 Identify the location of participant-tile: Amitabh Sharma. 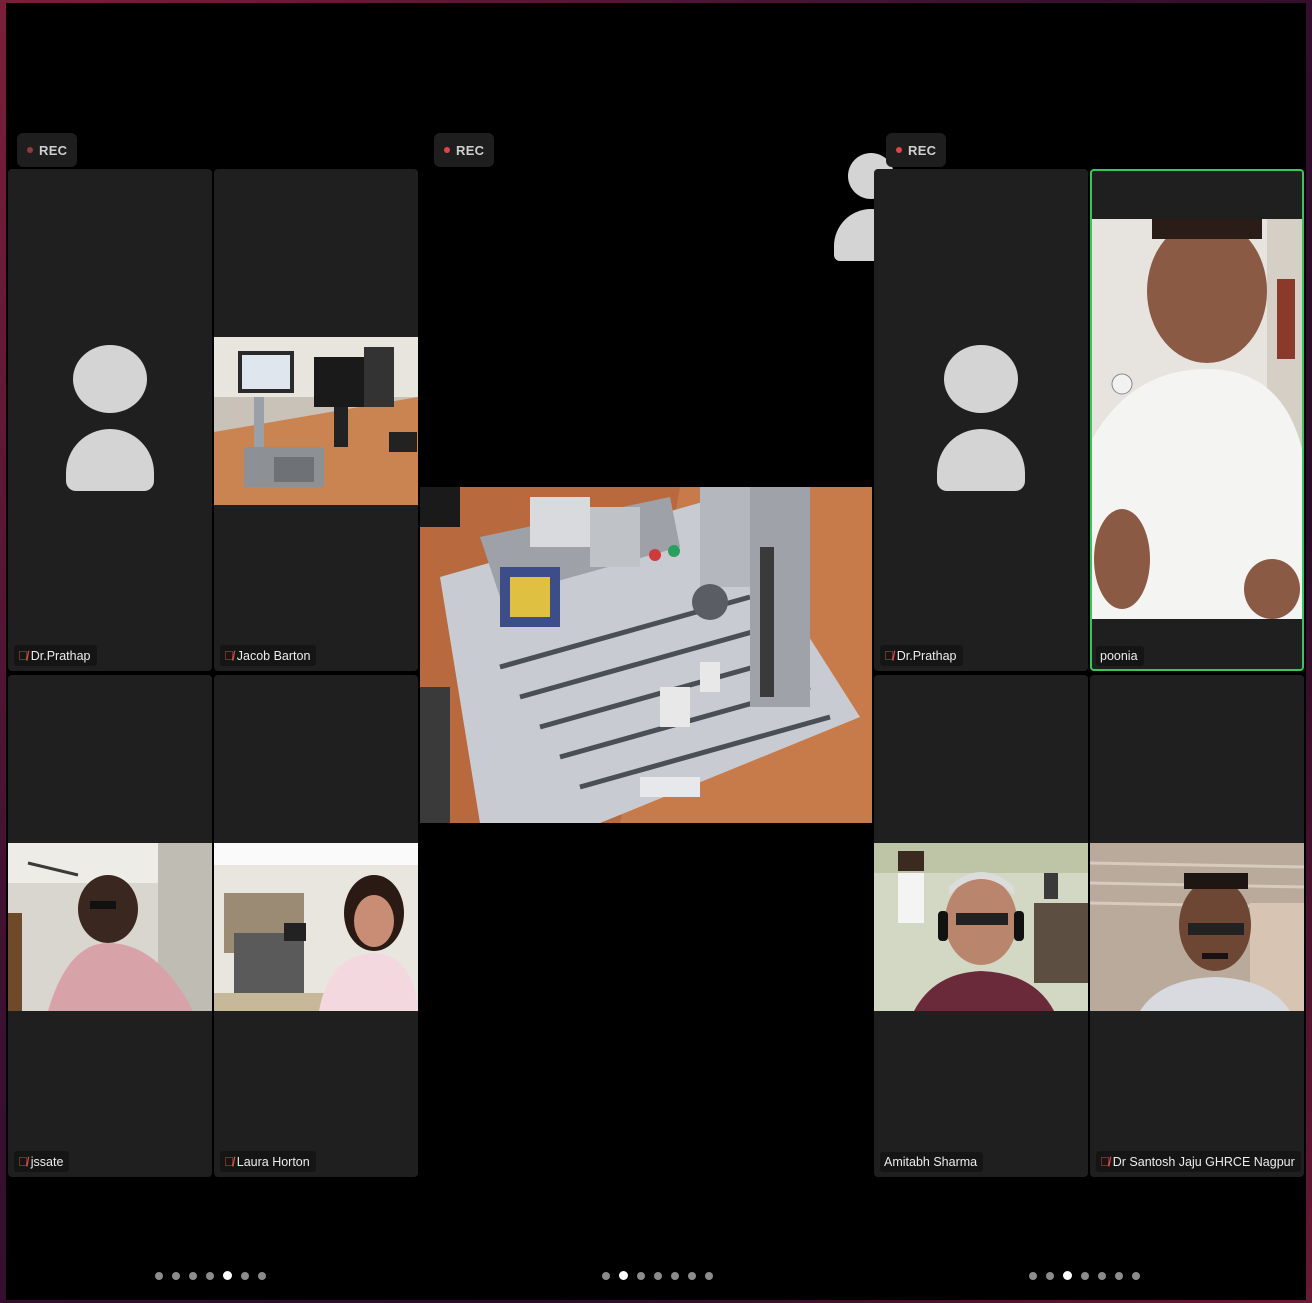
(981, 926).